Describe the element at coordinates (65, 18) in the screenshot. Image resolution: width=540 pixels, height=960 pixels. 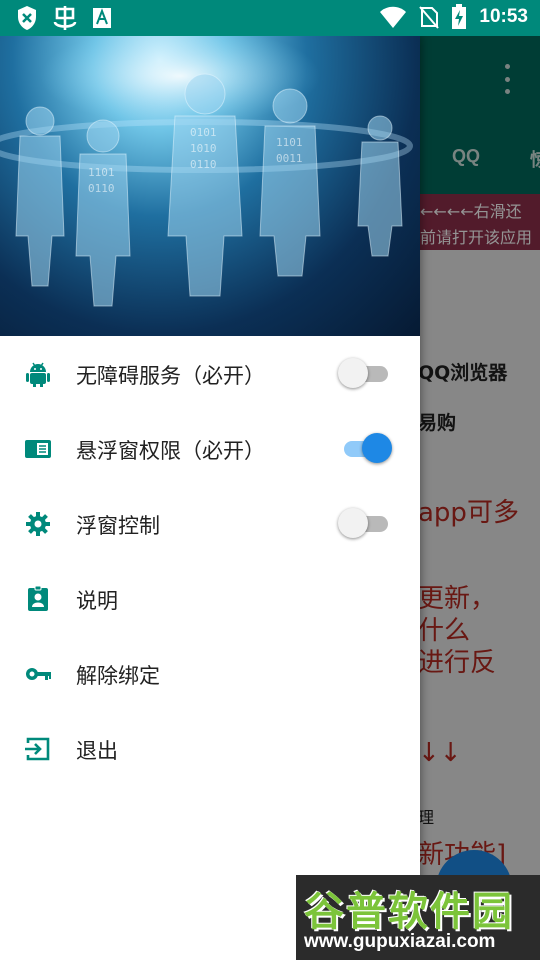
I see `bug-icon` at that location.